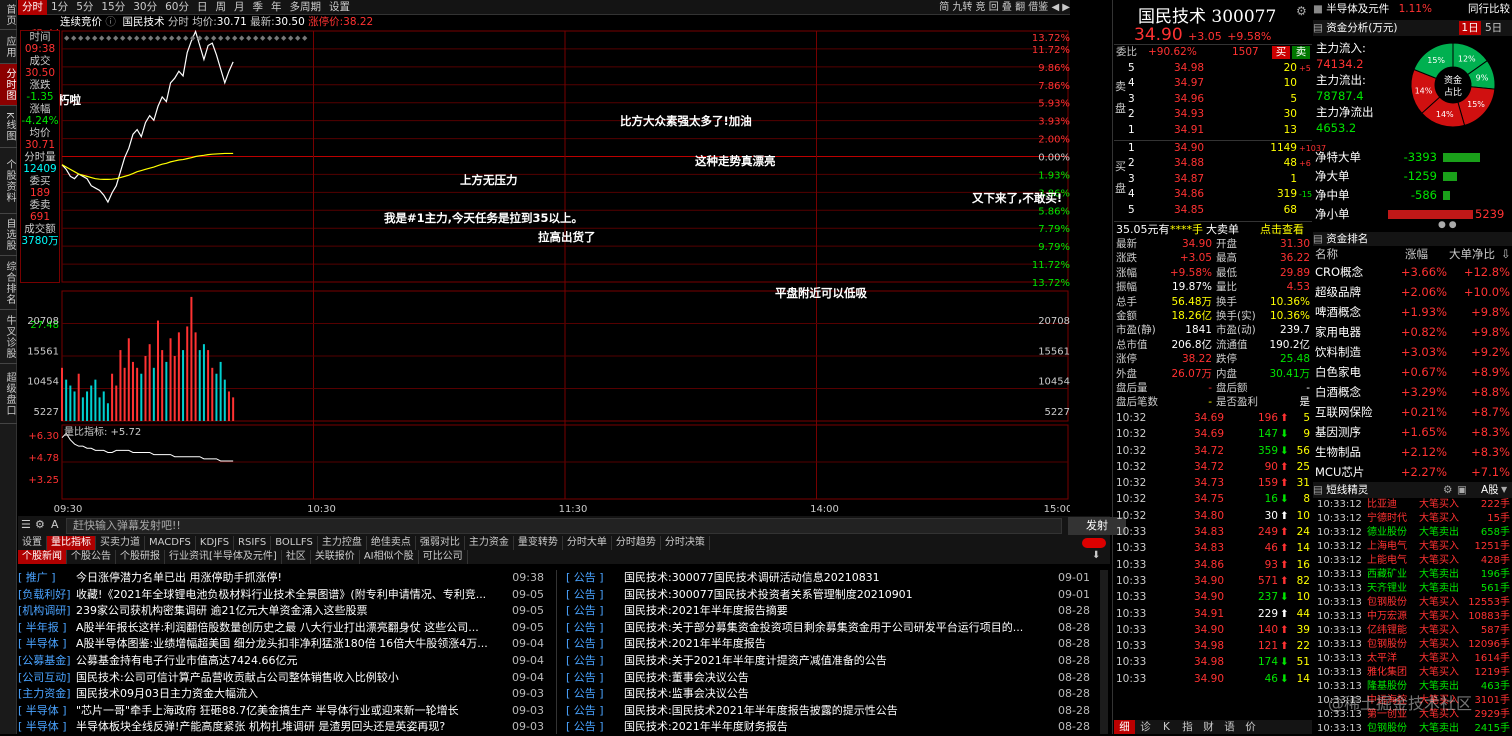 The height and width of the screenshot is (736, 1512). Describe the element at coordinates (8, 47) in the screenshot. I see `sidebar-tab-1: 应用` at that location.